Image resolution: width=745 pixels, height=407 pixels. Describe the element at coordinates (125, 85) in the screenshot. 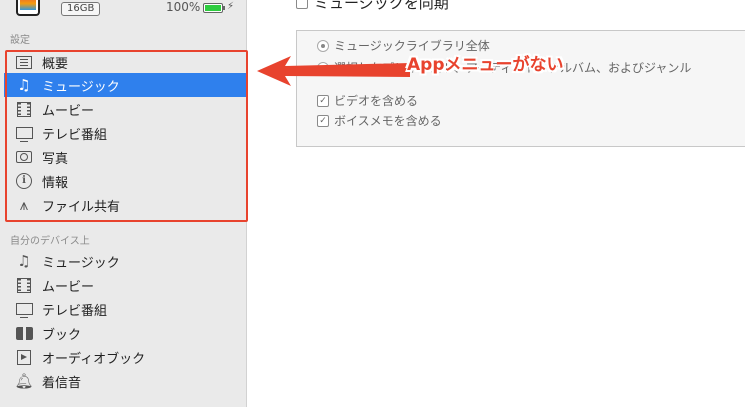

I see `sidebar-item-music: ♫ ミュージック` at that location.